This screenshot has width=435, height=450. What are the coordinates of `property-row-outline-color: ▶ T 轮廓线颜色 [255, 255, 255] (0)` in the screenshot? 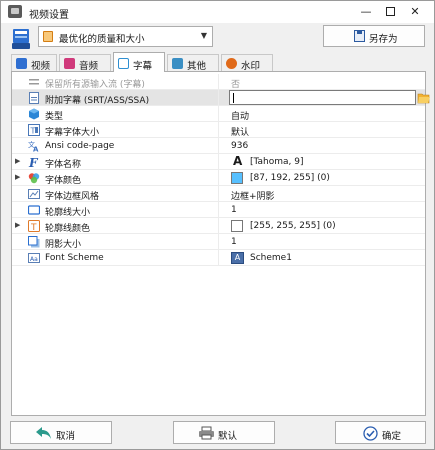 It's located at (218, 226).